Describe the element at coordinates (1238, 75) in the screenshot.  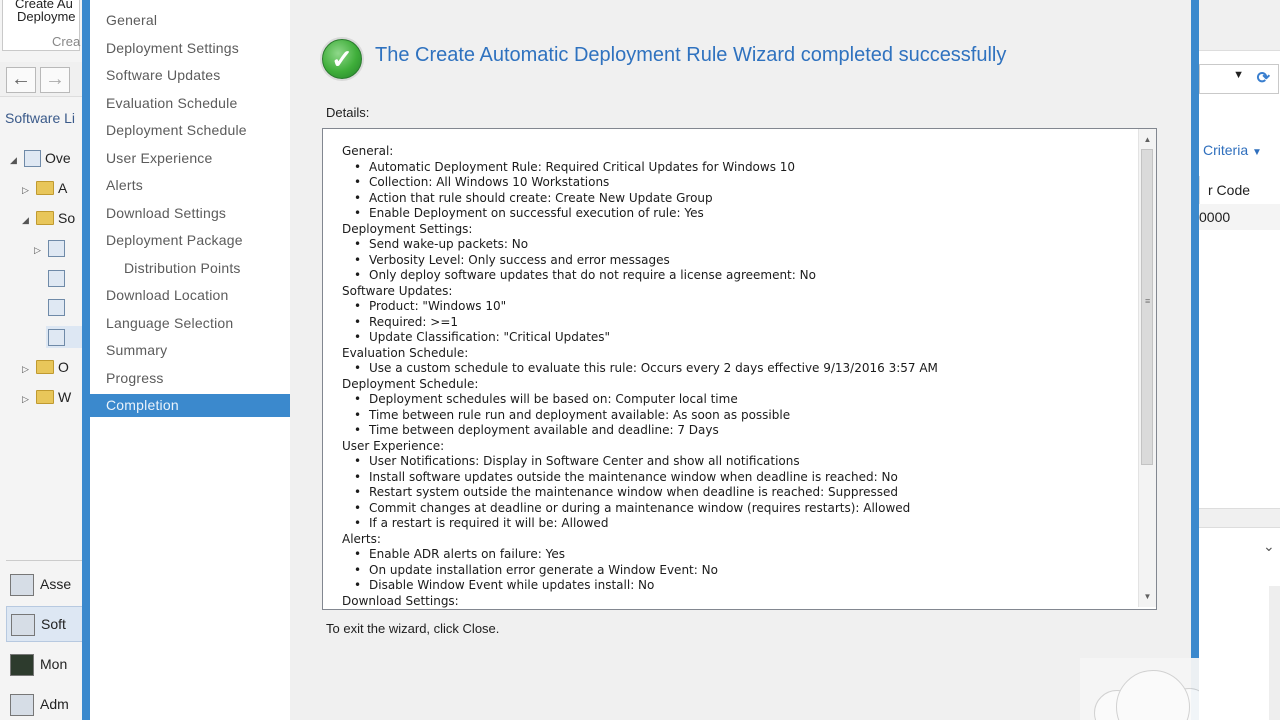
I see `dropdown-arrow-icon: ▼` at that location.